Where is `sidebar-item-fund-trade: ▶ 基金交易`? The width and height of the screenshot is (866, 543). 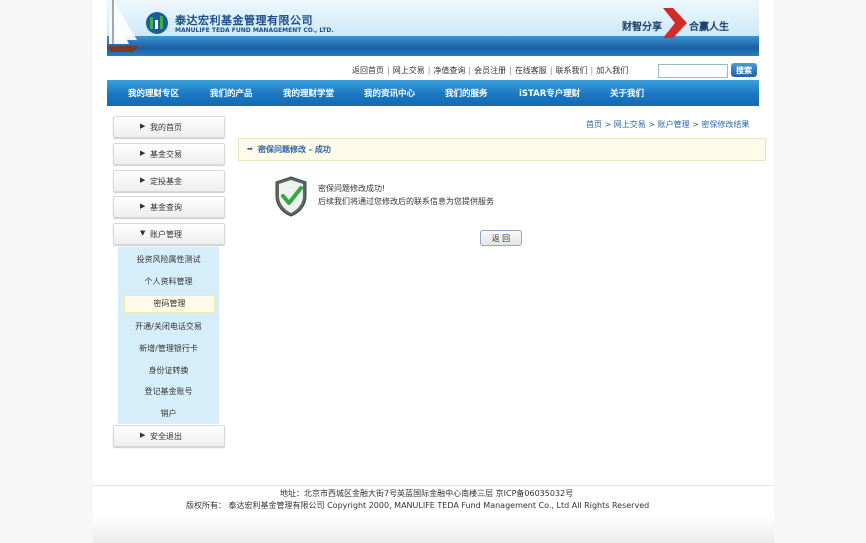 sidebar-item-fund-trade: ▶ 基金交易 is located at coordinates (169, 154).